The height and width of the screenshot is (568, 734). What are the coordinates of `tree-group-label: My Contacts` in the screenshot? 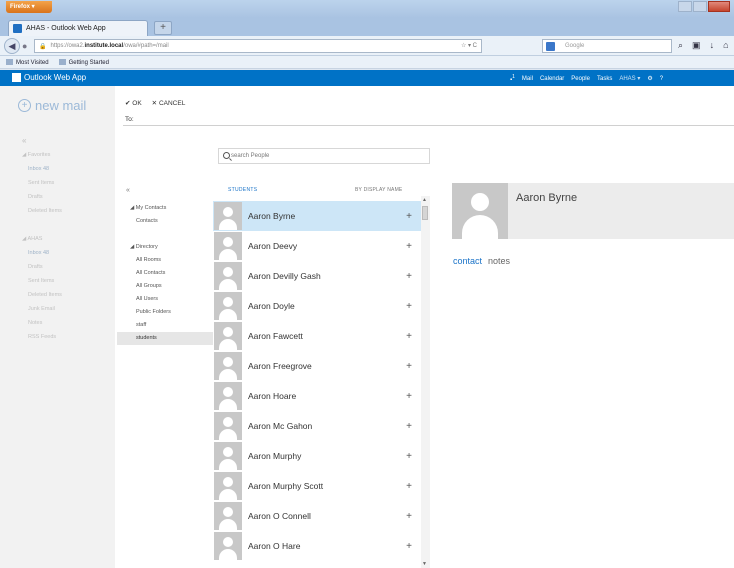 It's located at (151, 208).